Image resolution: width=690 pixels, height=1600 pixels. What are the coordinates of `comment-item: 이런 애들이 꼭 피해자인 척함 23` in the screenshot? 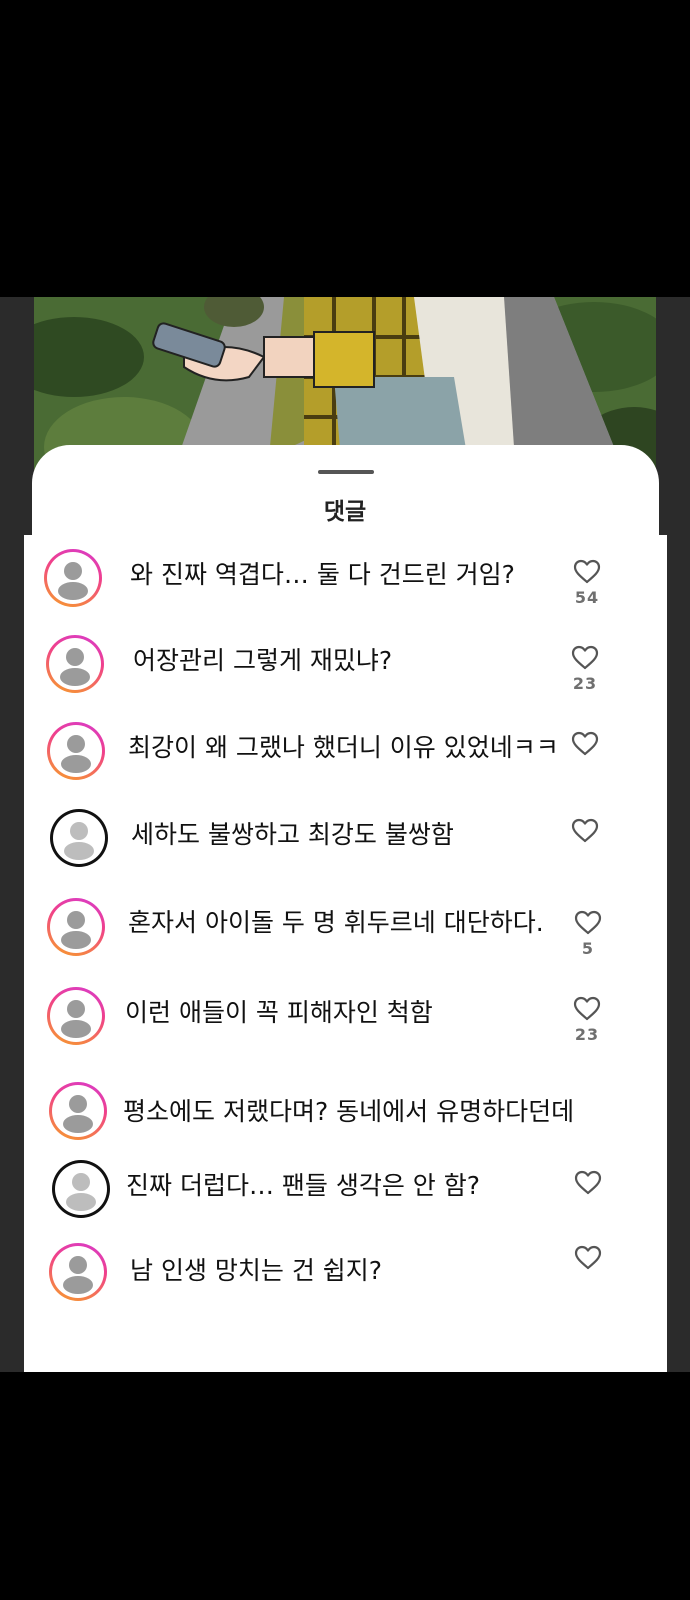 It's located at (345, 1024).